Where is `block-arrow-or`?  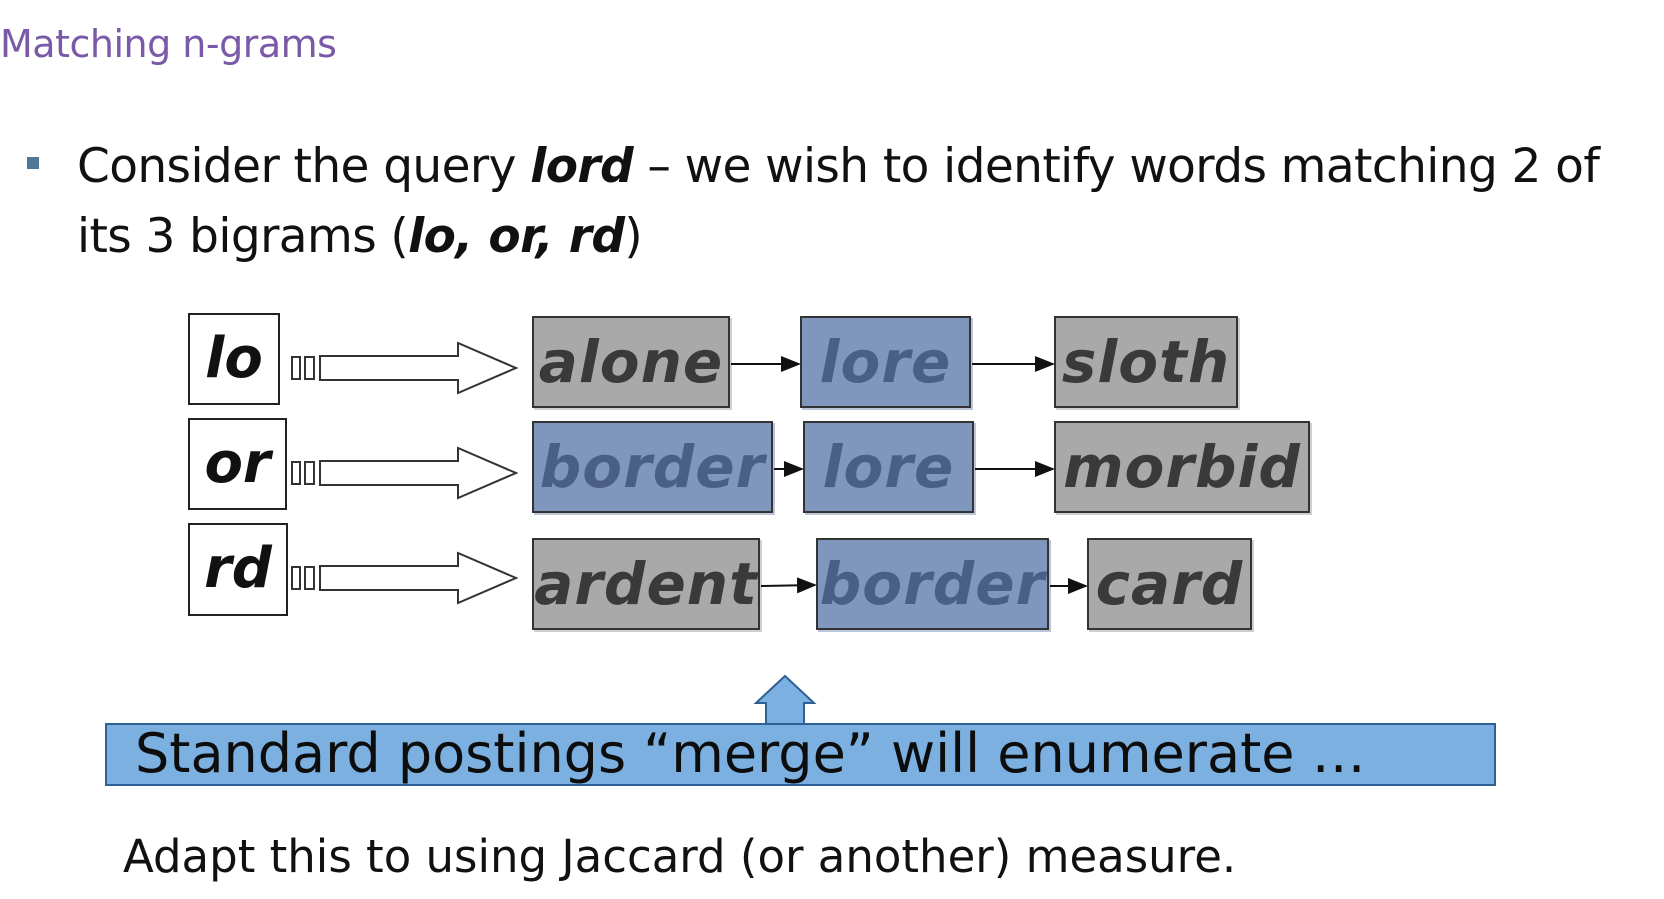
block-arrow-or is located at coordinates (405, 473).